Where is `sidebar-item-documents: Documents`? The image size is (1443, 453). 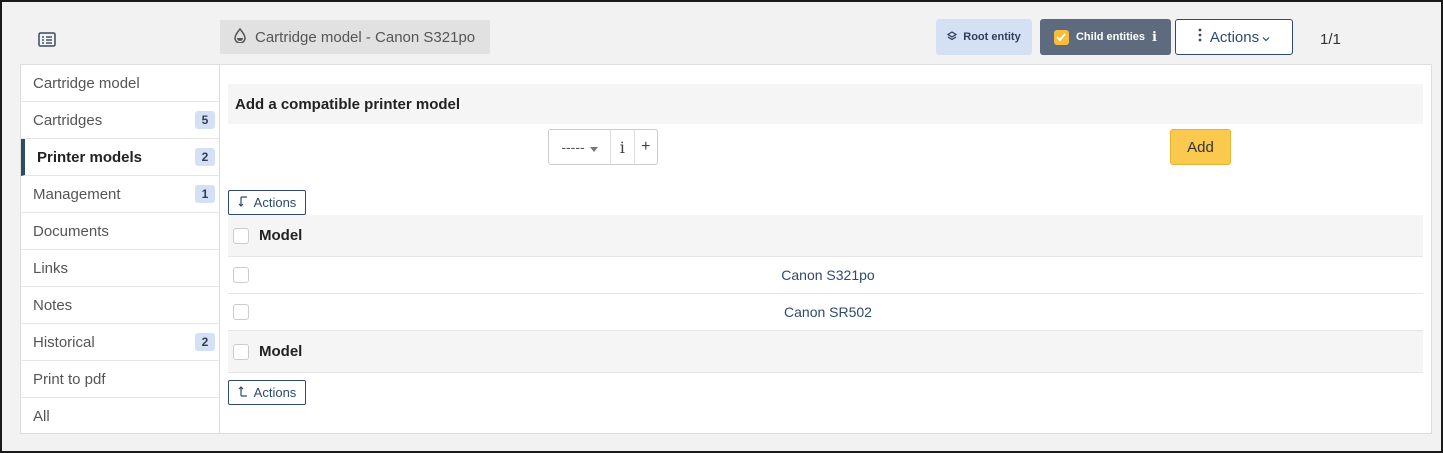 sidebar-item-documents: Documents is located at coordinates (120, 231).